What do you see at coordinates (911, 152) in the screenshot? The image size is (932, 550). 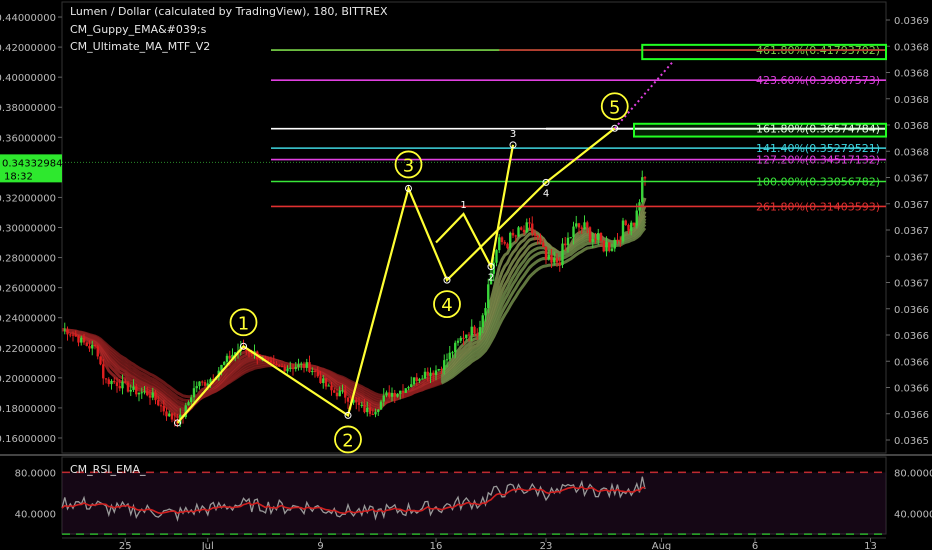 I see `y-right-tick-label: 0.0368` at bounding box center [911, 152].